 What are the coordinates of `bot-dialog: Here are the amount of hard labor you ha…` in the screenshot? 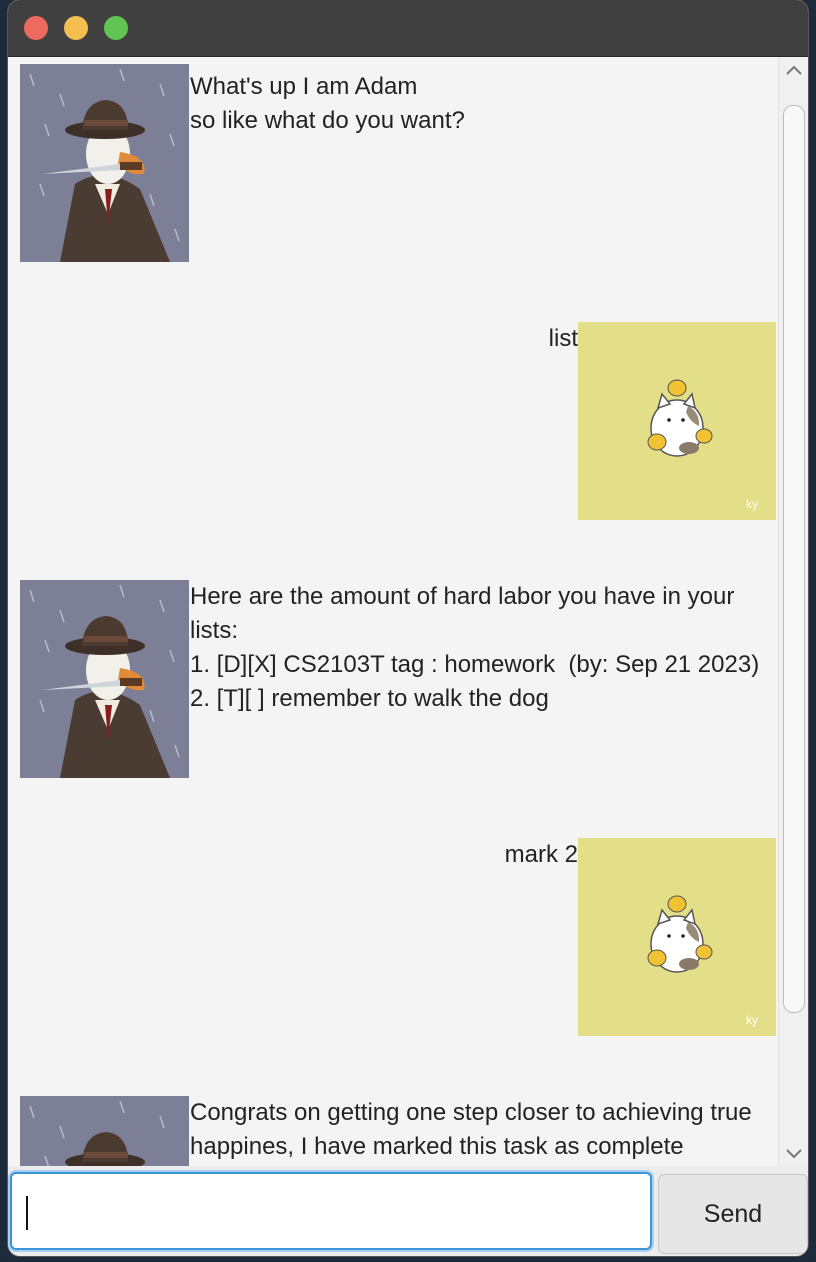 It's located at (398, 679).